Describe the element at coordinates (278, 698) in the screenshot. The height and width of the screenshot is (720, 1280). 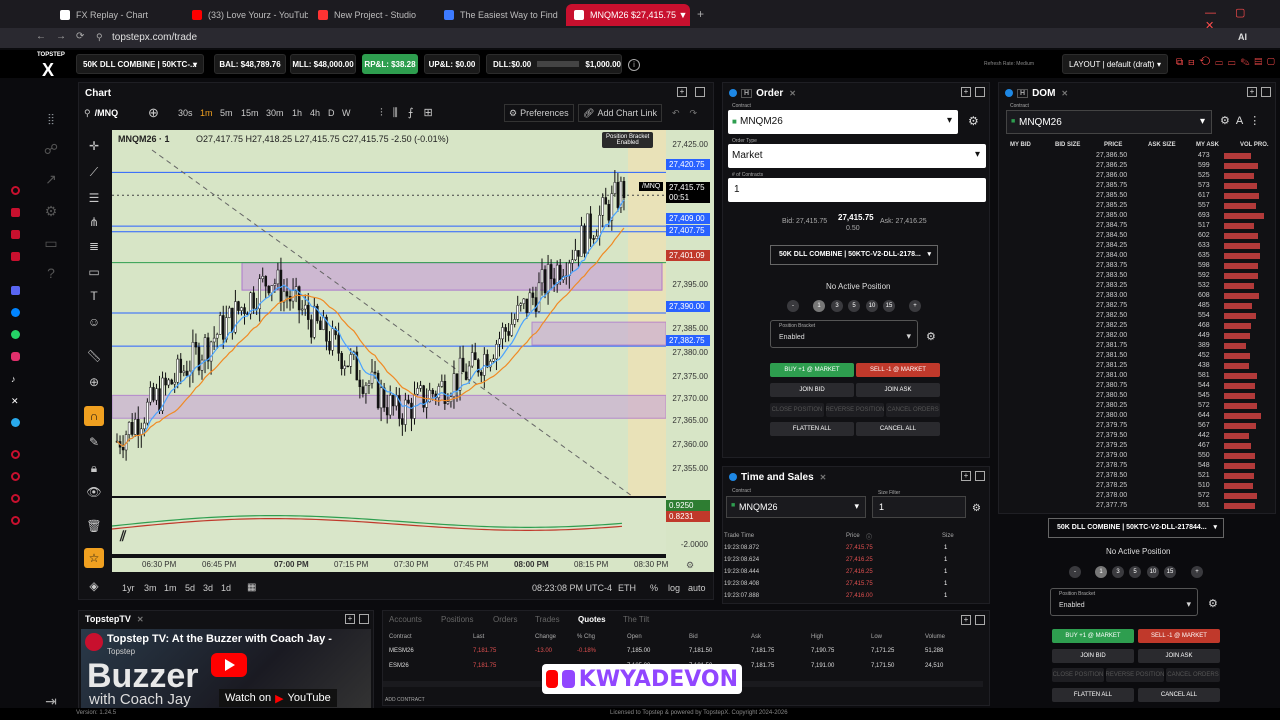
I see `watch-on-youtube: Watch on ▶ YouTube` at that location.